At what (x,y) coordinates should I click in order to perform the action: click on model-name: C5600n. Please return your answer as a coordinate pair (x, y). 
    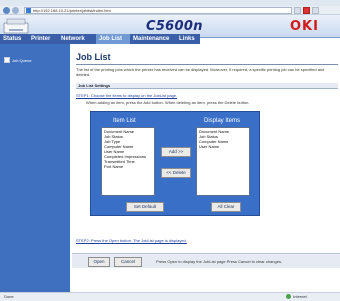
    Looking at the image, I should click on (174, 26).